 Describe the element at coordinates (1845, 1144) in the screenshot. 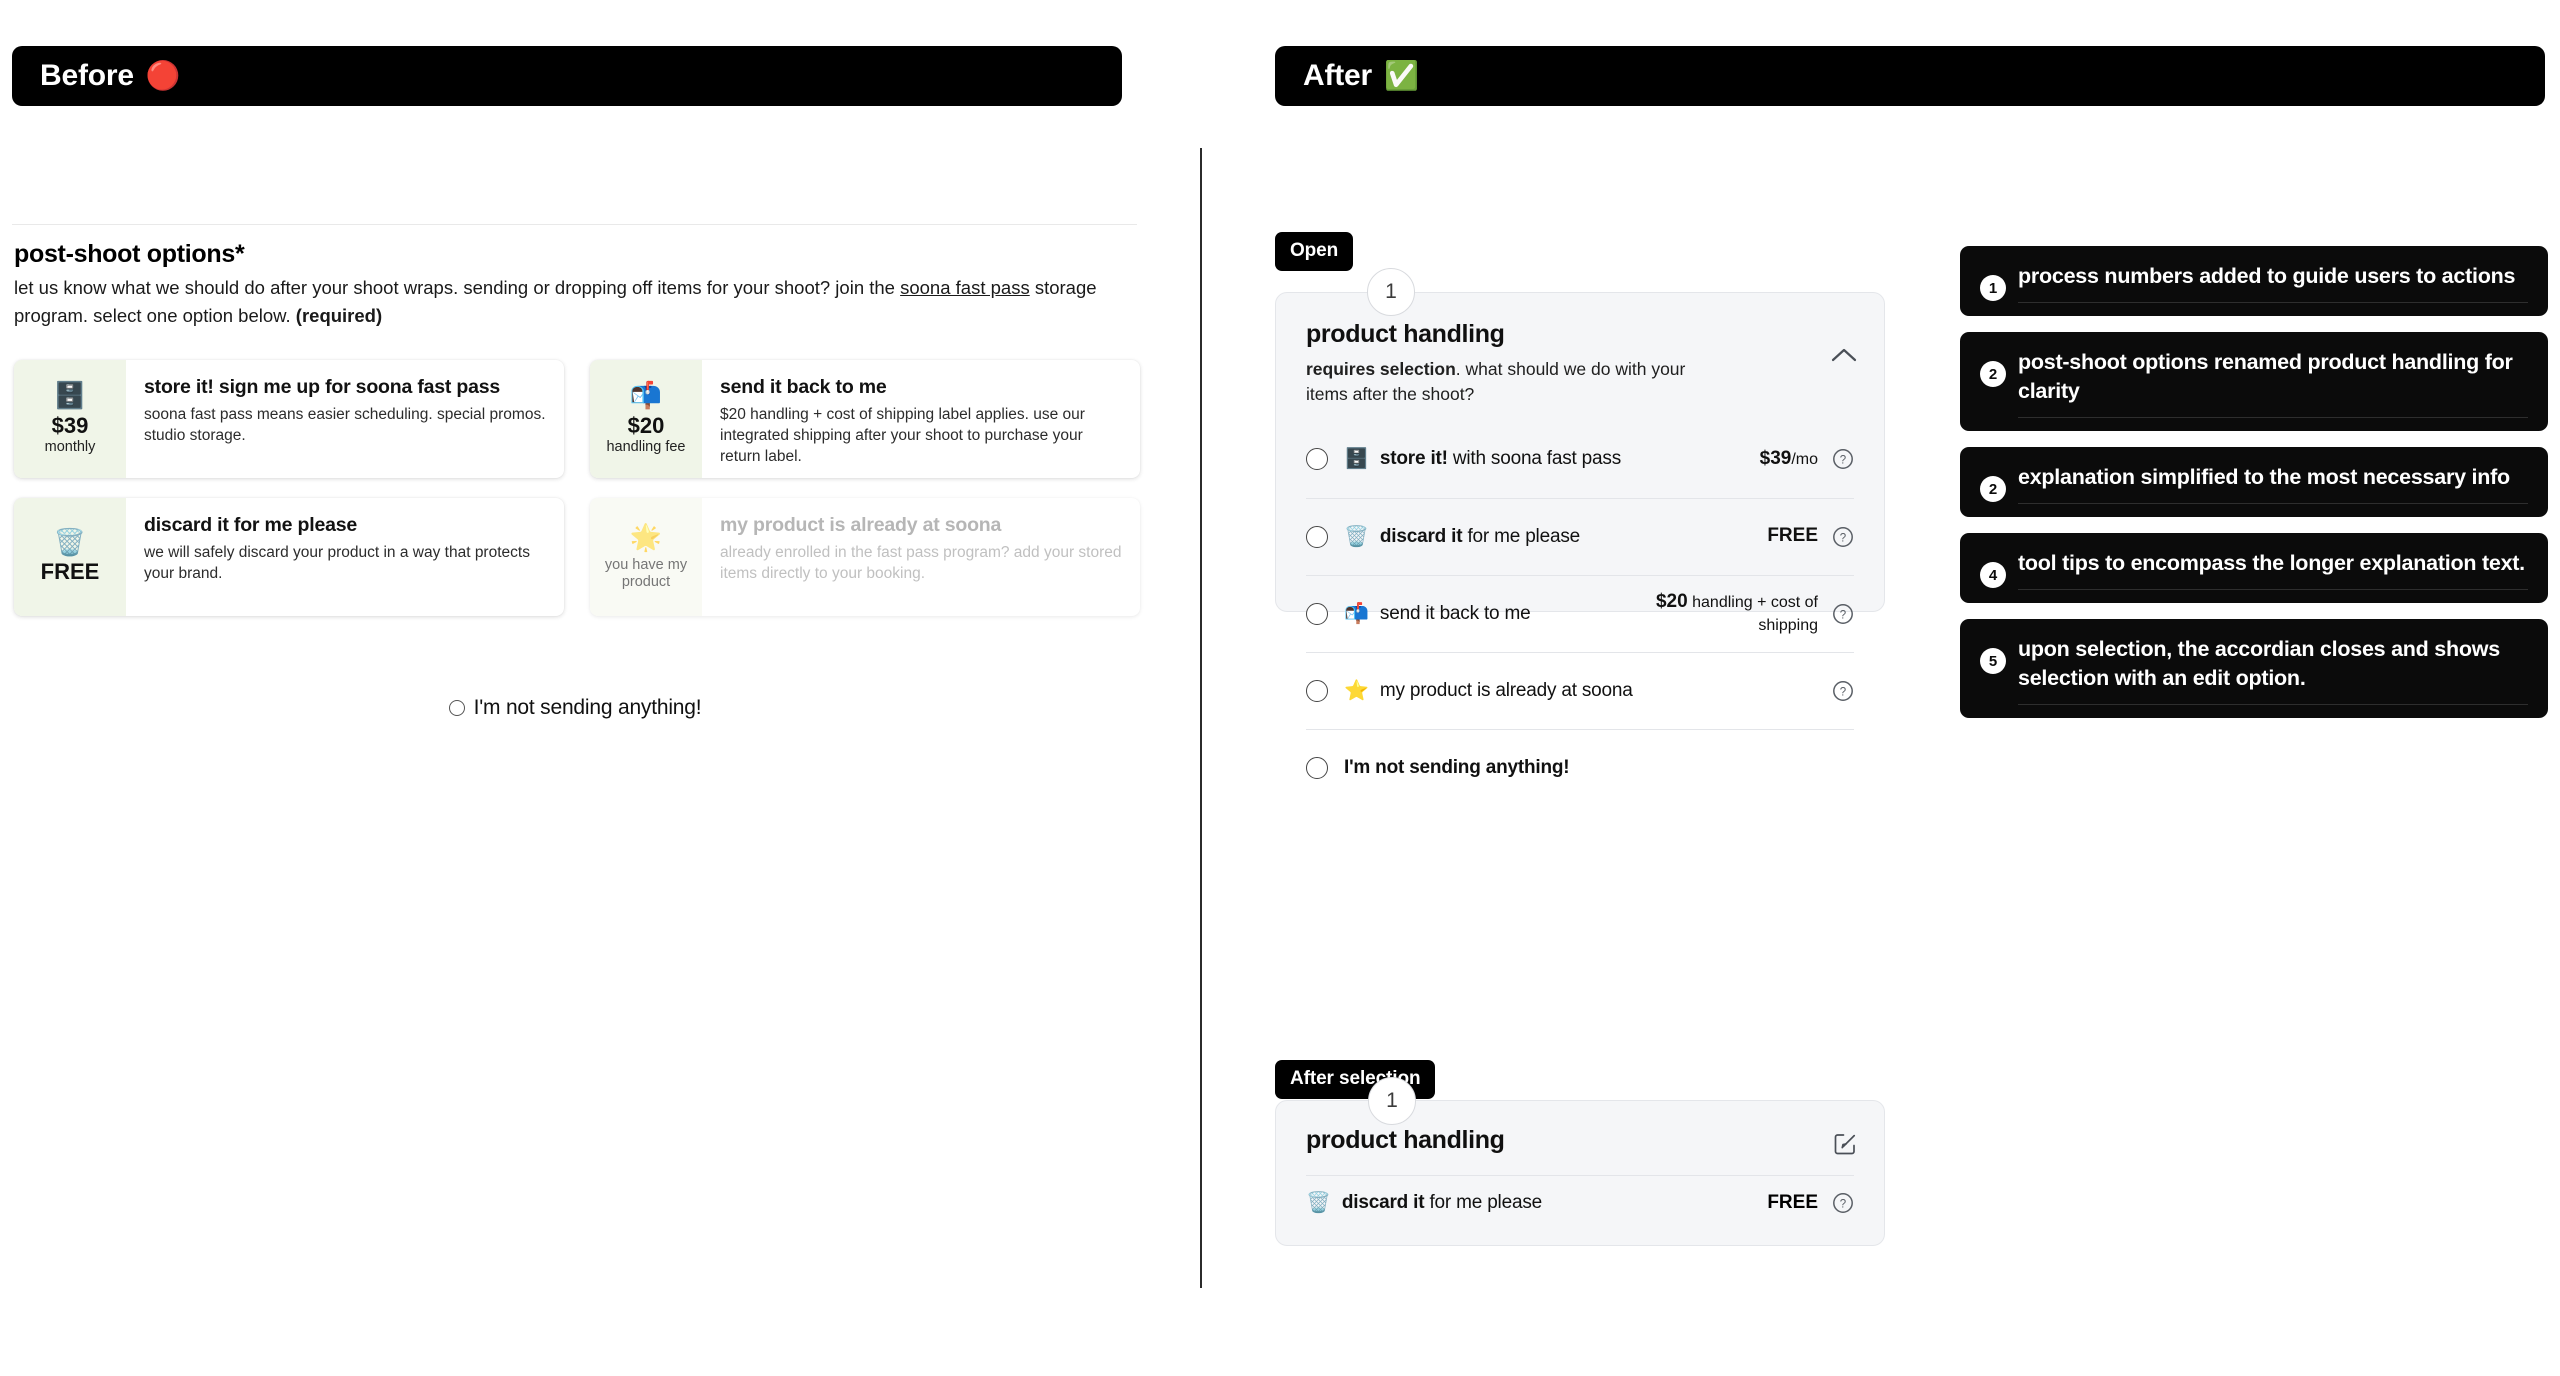

I see `edit-pencil-icon` at that location.